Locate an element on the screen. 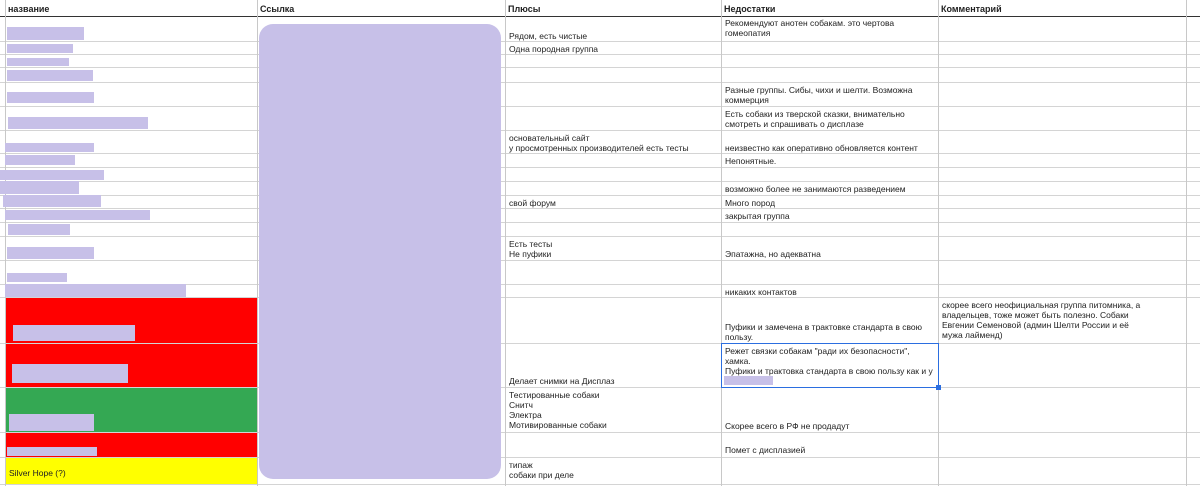 This screenshot has width=1200, height=486. cell-pros: Рядом, есть чистые is located at coordinates (613, 36).